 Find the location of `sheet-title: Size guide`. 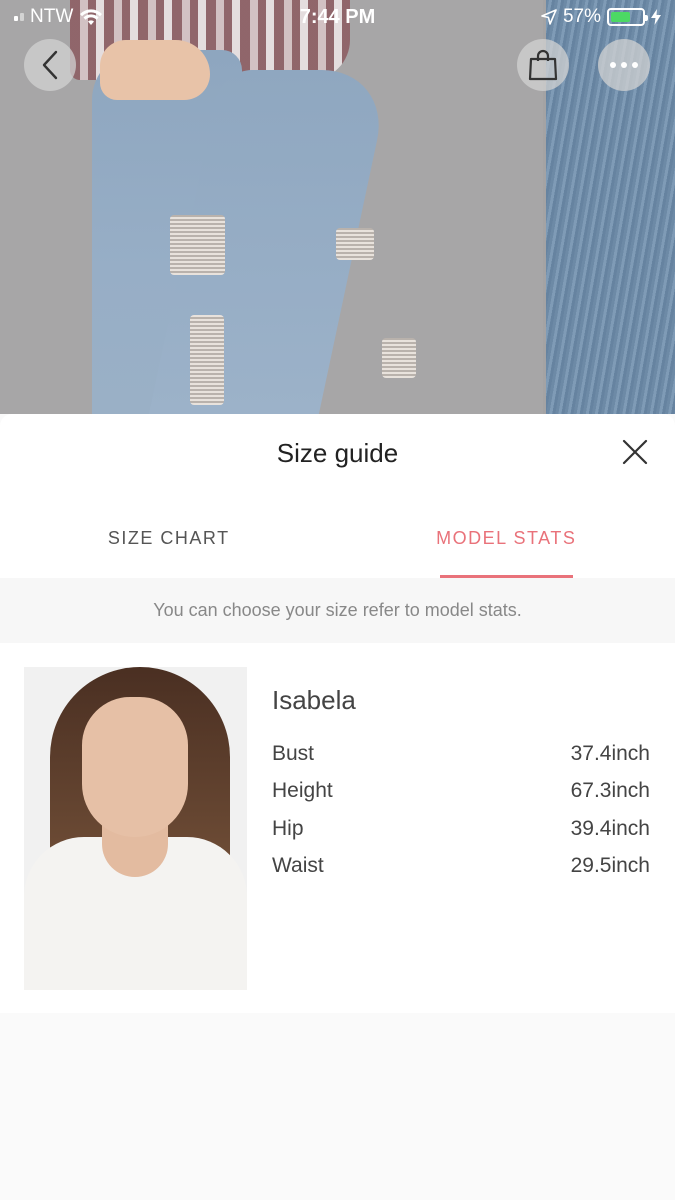

sheet-title: Size guide is located at coordinates (337, 453).